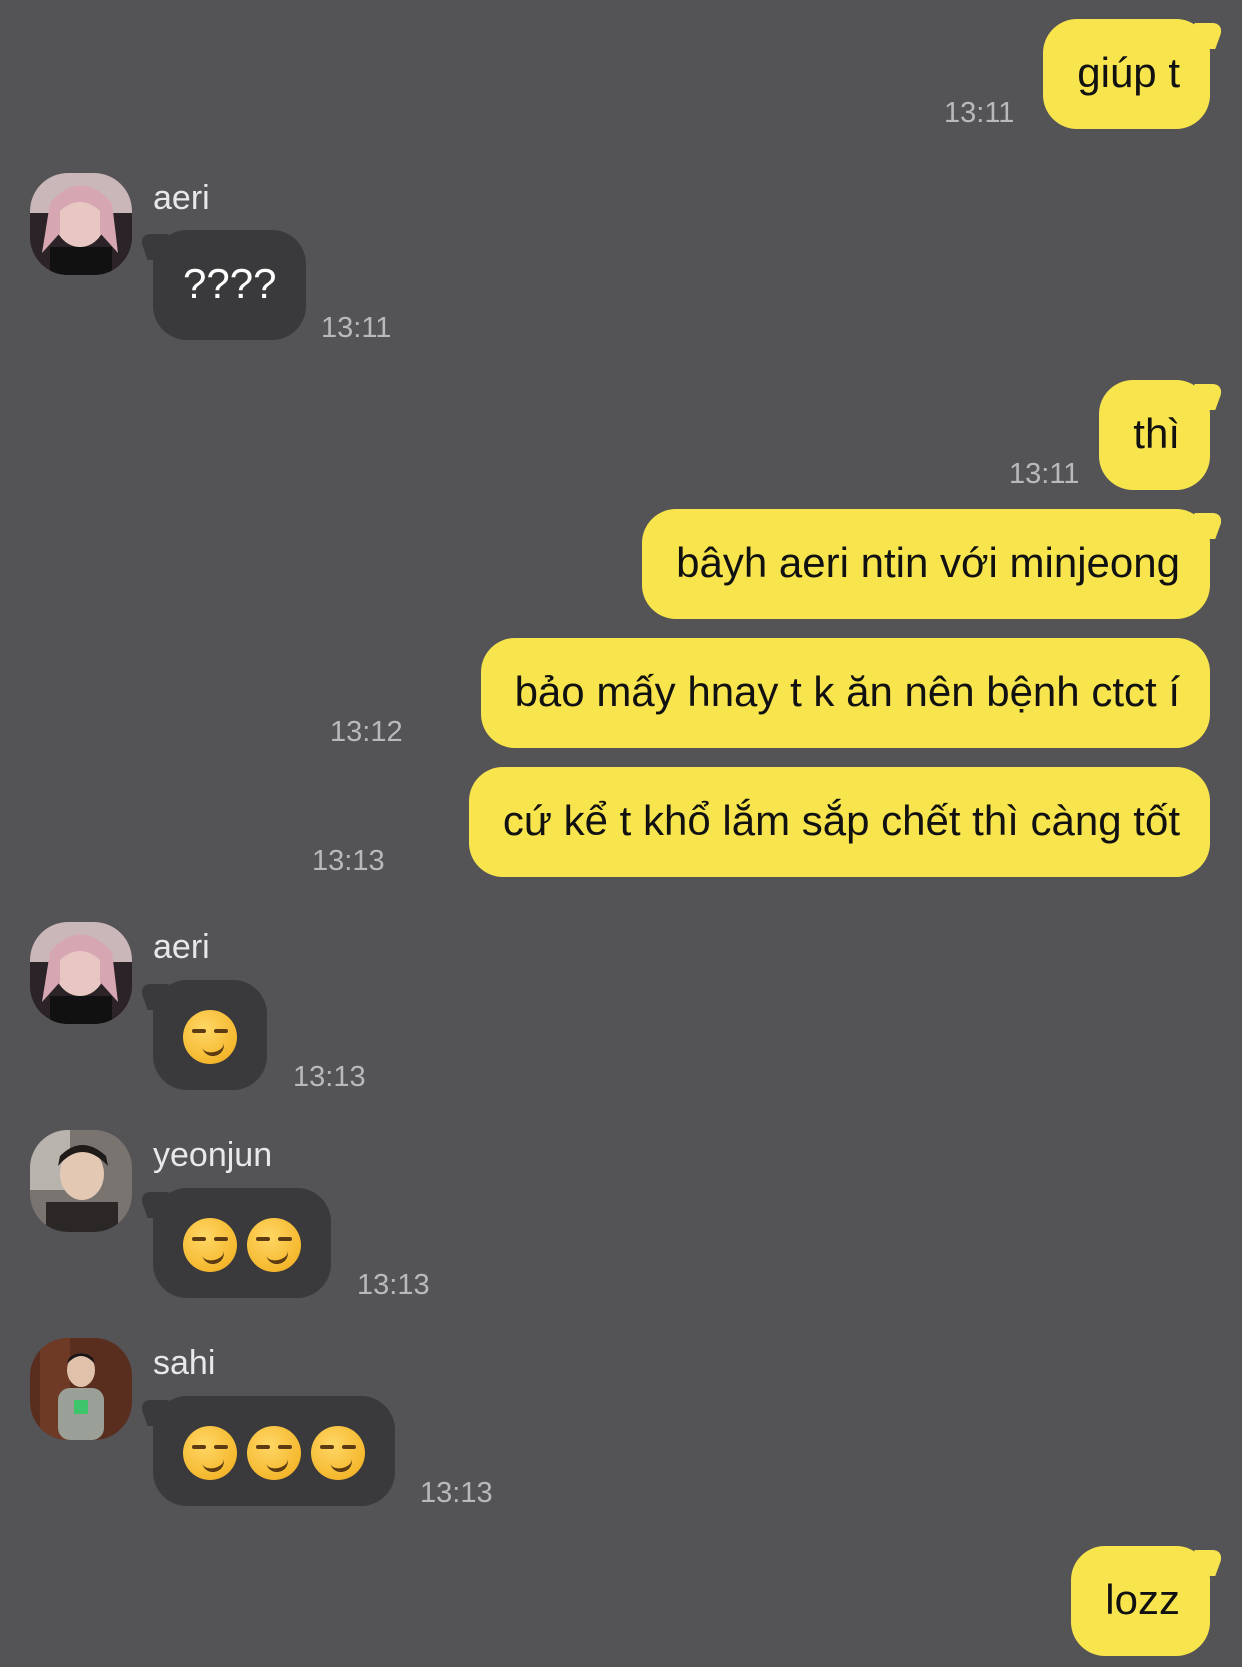 The height and width of the screenshot is (1667, 1242). I want to click on message-text: giúp t, so click(1128, 72).